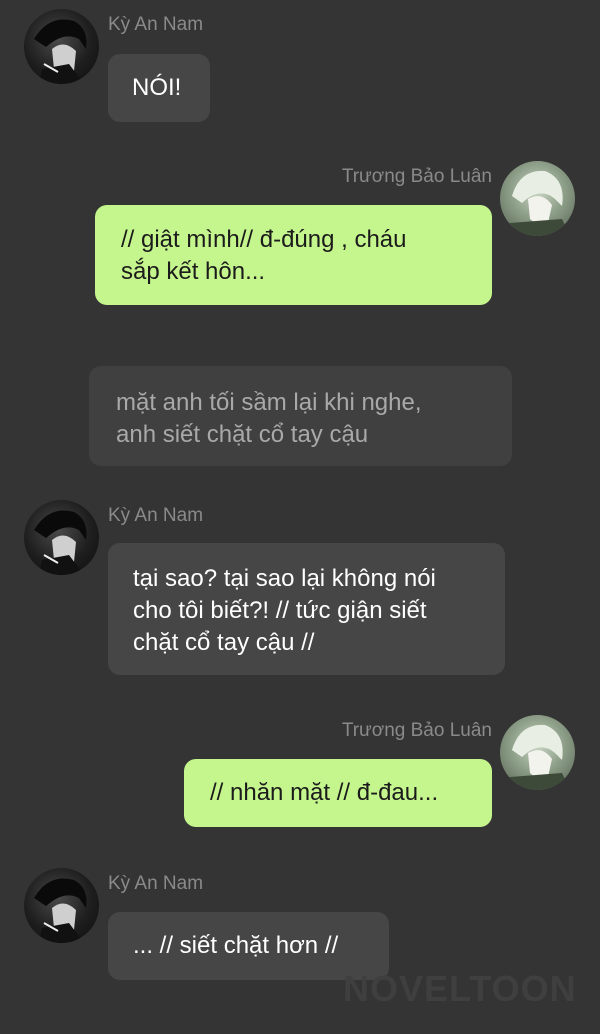  I want to click on watermark-logo: NOVELTOON, so click(460, 988).